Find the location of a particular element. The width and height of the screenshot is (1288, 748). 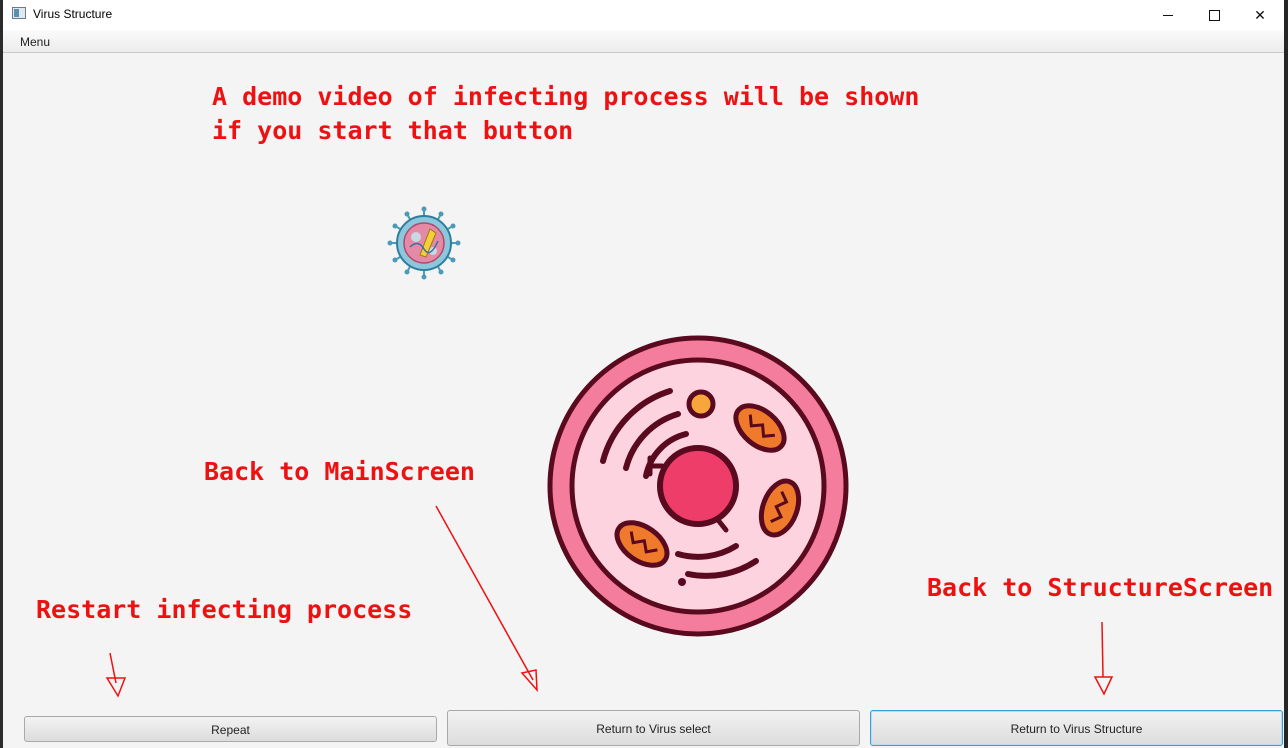

return-to-virus-select-button: Return to Virus select is located at coordinates (653, 728).